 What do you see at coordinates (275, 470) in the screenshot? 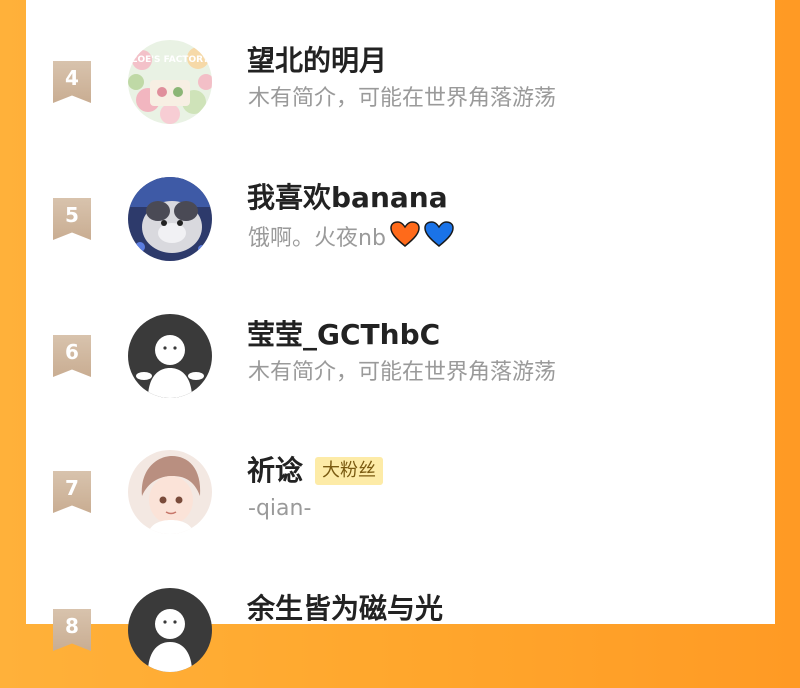
I see `username-text: 祈谂` at bounding box center [275, 470].